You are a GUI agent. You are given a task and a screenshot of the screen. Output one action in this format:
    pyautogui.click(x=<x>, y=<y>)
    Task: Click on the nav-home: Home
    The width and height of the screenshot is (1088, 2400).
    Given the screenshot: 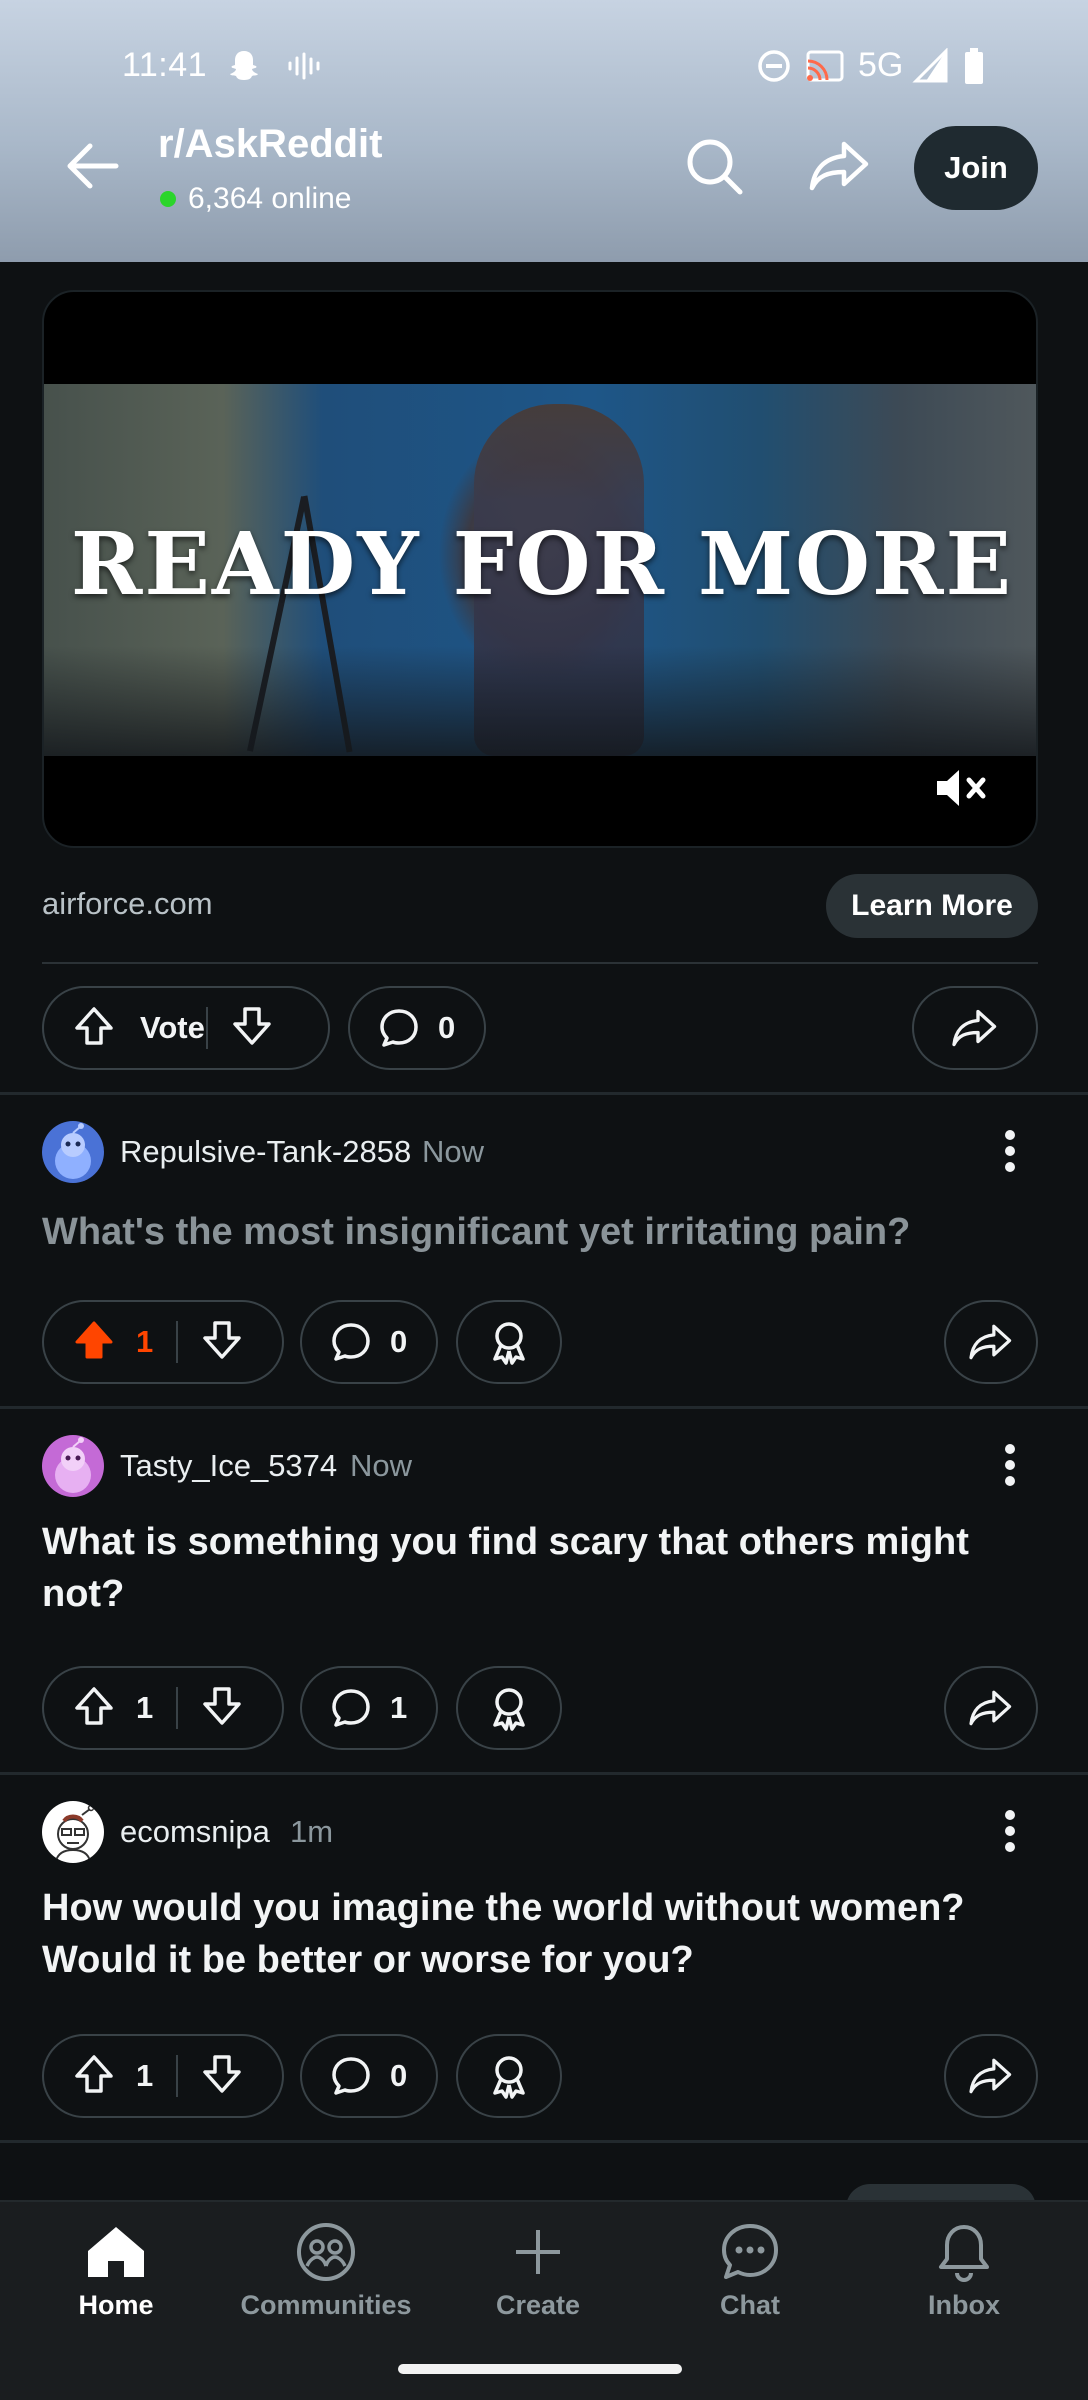 What is the action you would take?
    pyautogui.click(x=116, y=2272)
    